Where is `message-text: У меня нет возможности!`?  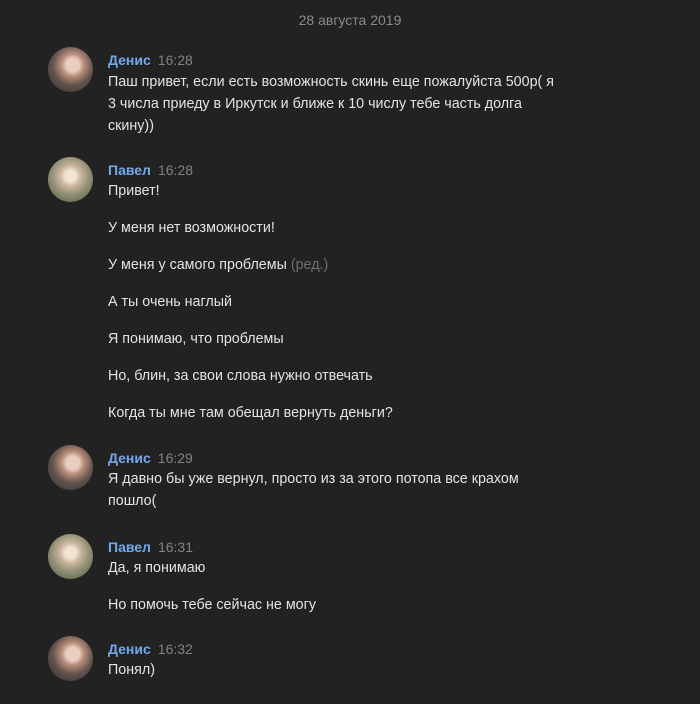
message-text: У меня нет возможности! is located at coordinates (191, 228).